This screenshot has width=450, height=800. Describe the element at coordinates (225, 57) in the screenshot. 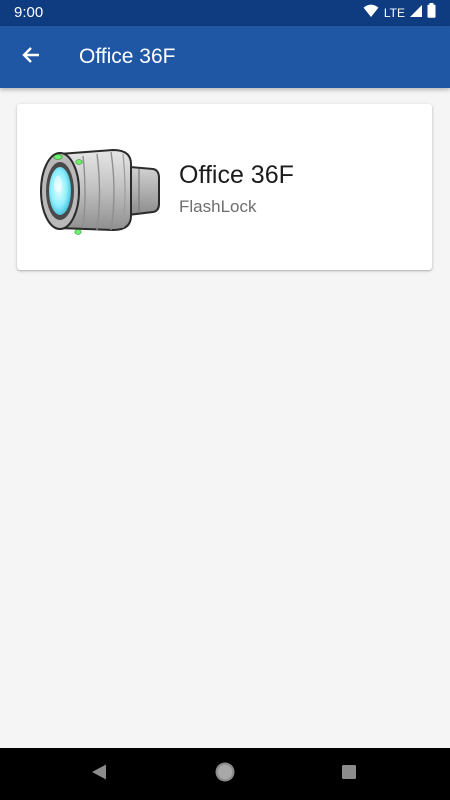

I see `app-bar: Office 36F` at that location.